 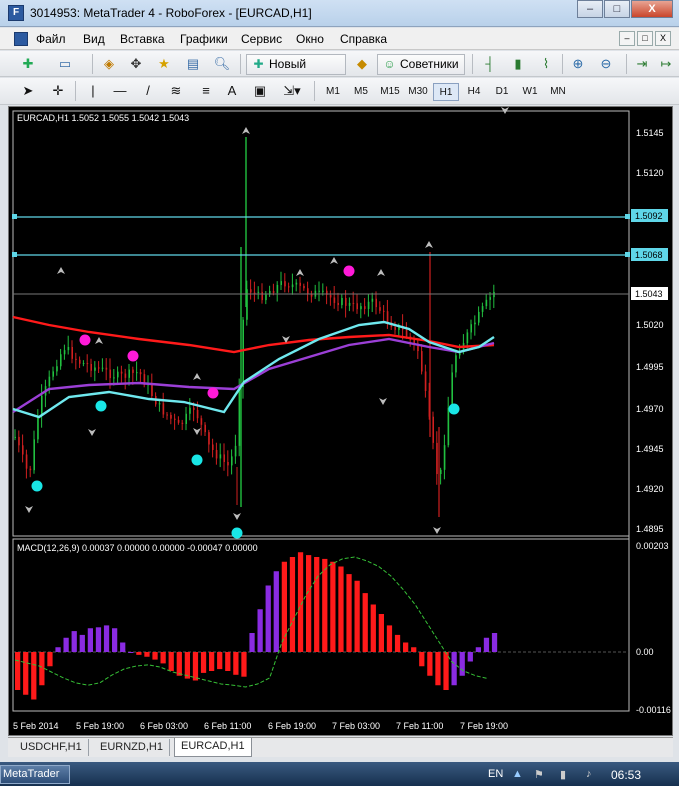 What do you see at coordinates (362, 64) in the screenshot?
I see `metaeditor-icon: ◆` at bounding box center [362, 64].